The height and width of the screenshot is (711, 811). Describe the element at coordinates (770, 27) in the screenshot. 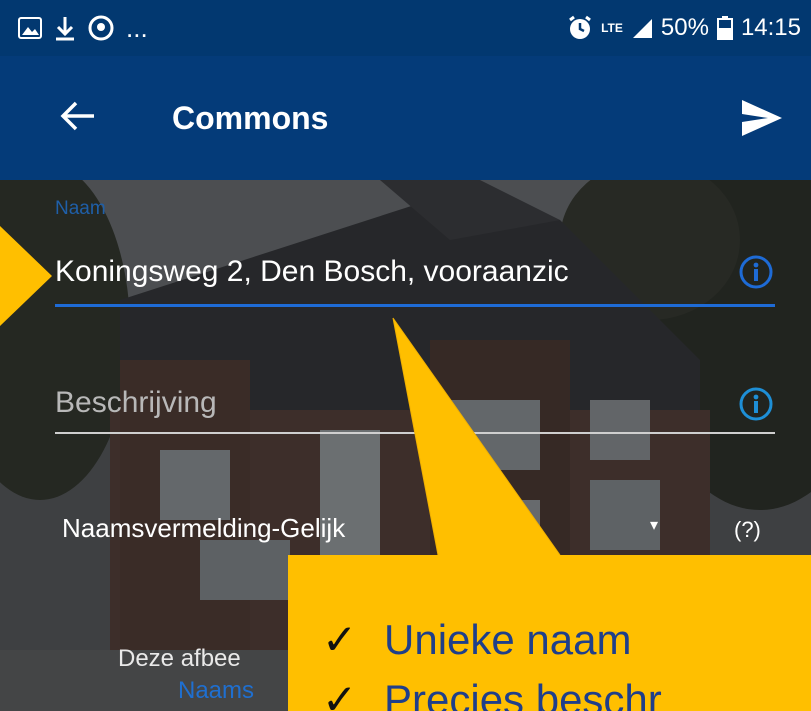

I see `clock: 14:15` at that location.